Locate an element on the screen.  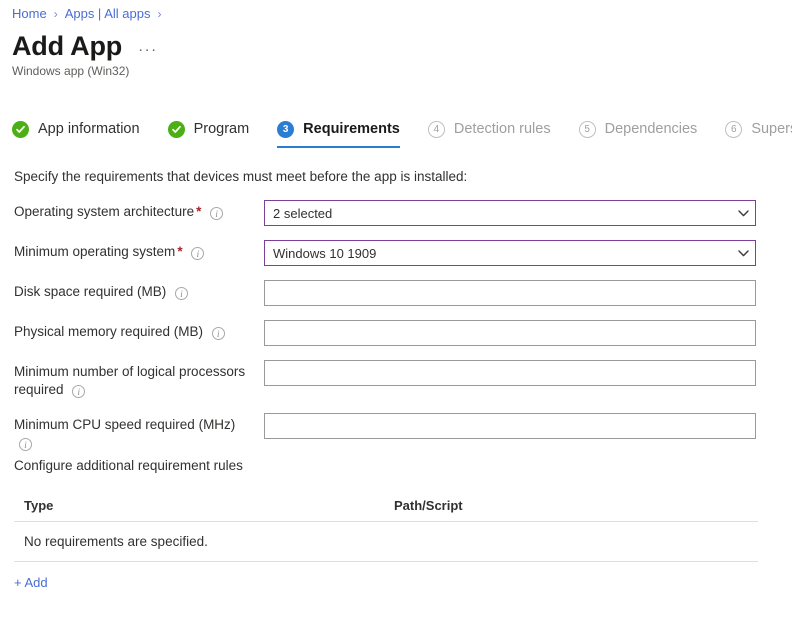
tab-detection-rules: 4 Detection rules is located at coordinates (489, 134).